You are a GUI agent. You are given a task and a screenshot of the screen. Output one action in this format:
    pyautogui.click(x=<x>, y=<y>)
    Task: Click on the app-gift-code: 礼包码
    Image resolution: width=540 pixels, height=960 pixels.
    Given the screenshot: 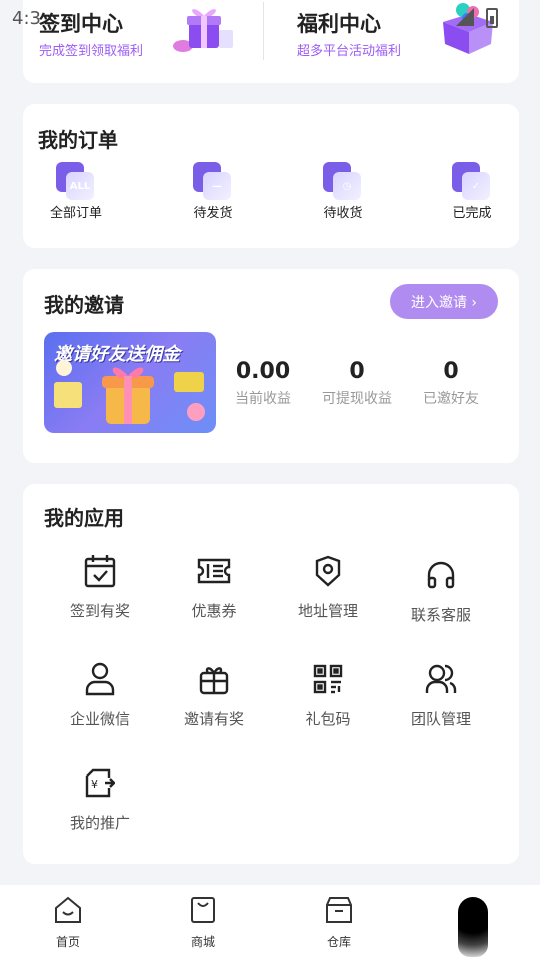 What is the action you would take?
    pyautogui.click(x=328, y=695)
    